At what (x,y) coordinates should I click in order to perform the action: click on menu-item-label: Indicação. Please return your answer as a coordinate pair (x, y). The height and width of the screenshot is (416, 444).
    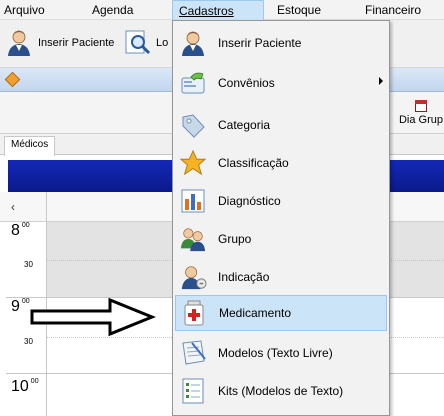
    Looking at the image, I should click on (244, 277).